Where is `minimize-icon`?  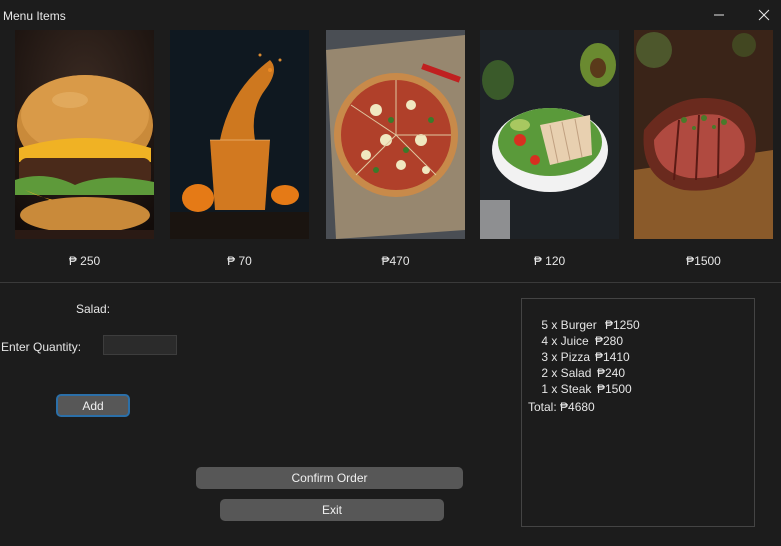
minimize-icon is located at coordinates (719, 15).